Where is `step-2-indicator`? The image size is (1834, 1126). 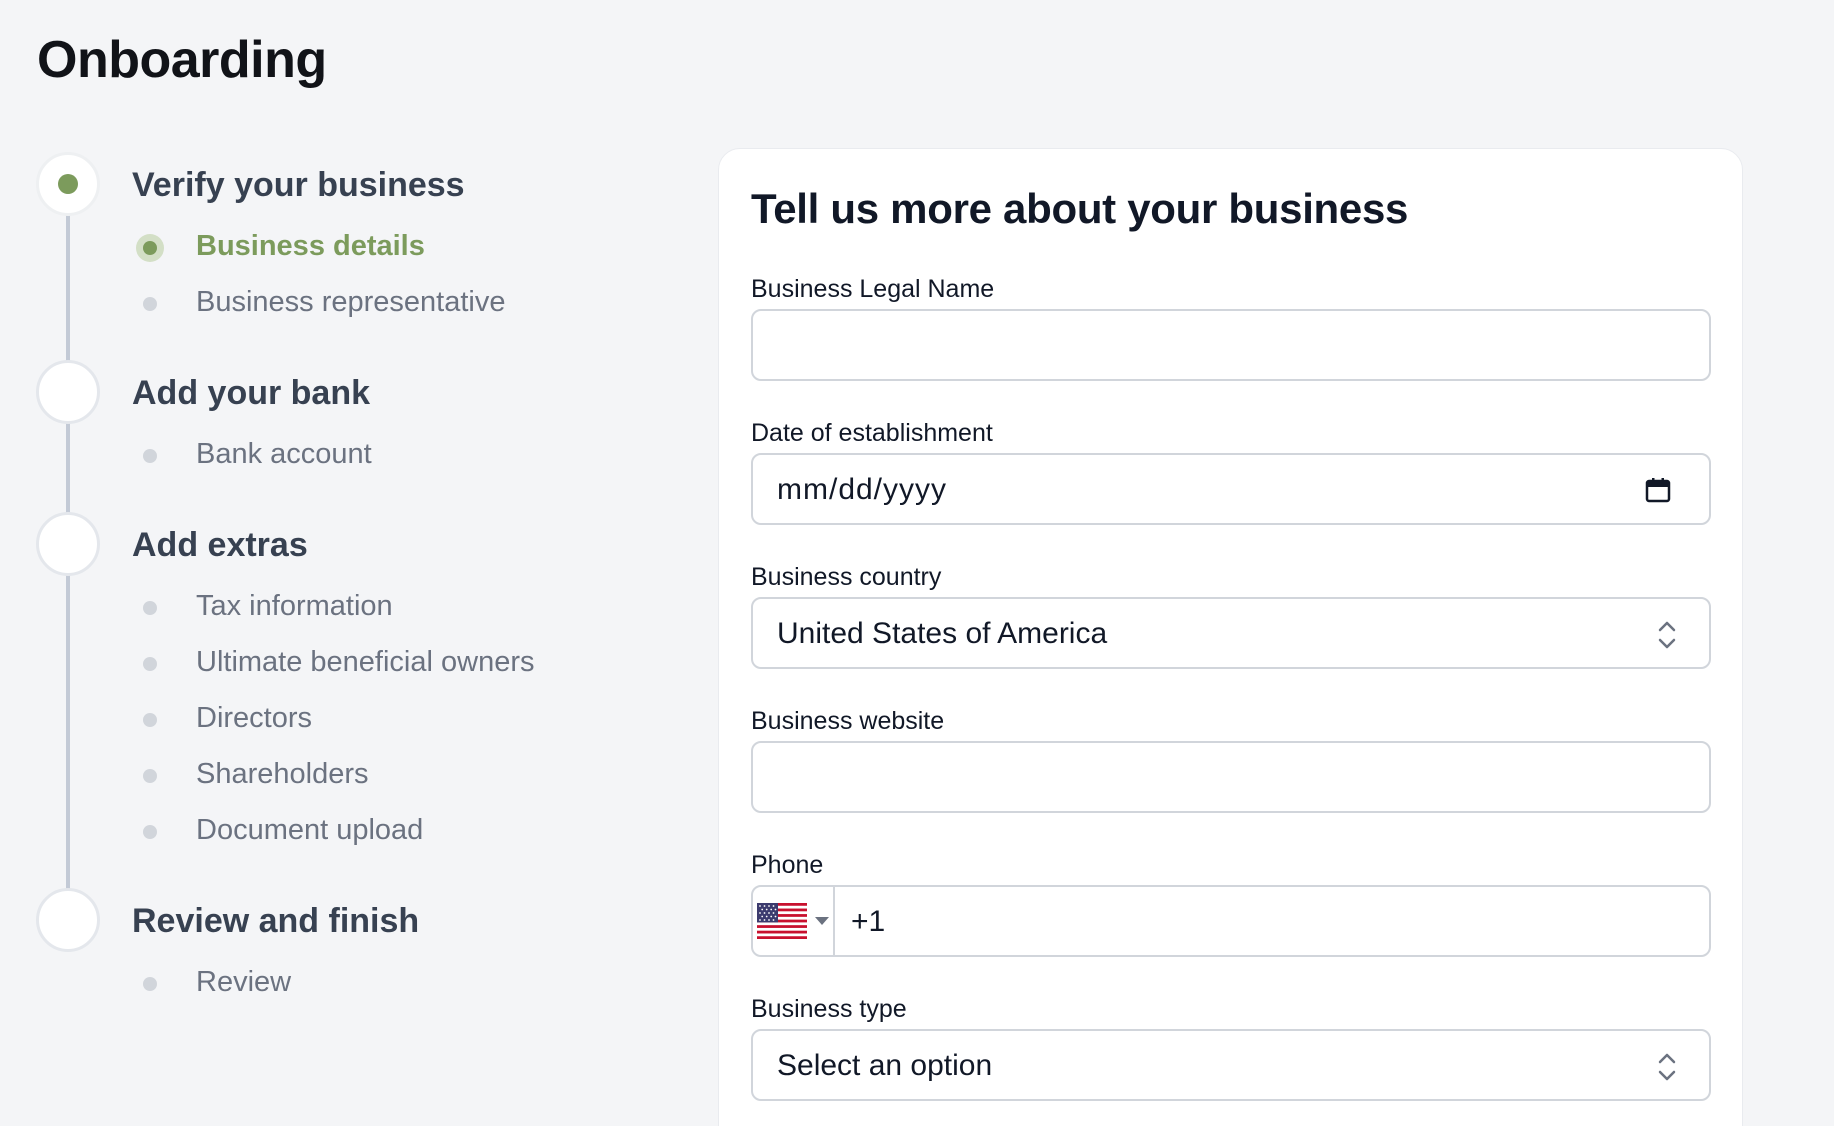
step-2-indicator is located at coordinates (68, 392).